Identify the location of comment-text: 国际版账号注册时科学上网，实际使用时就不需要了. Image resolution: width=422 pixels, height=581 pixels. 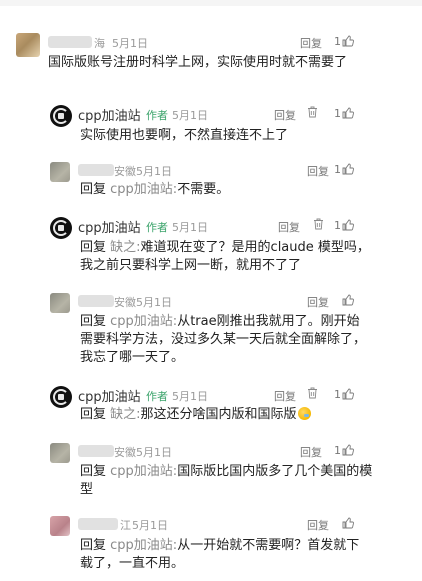
(198, 62).